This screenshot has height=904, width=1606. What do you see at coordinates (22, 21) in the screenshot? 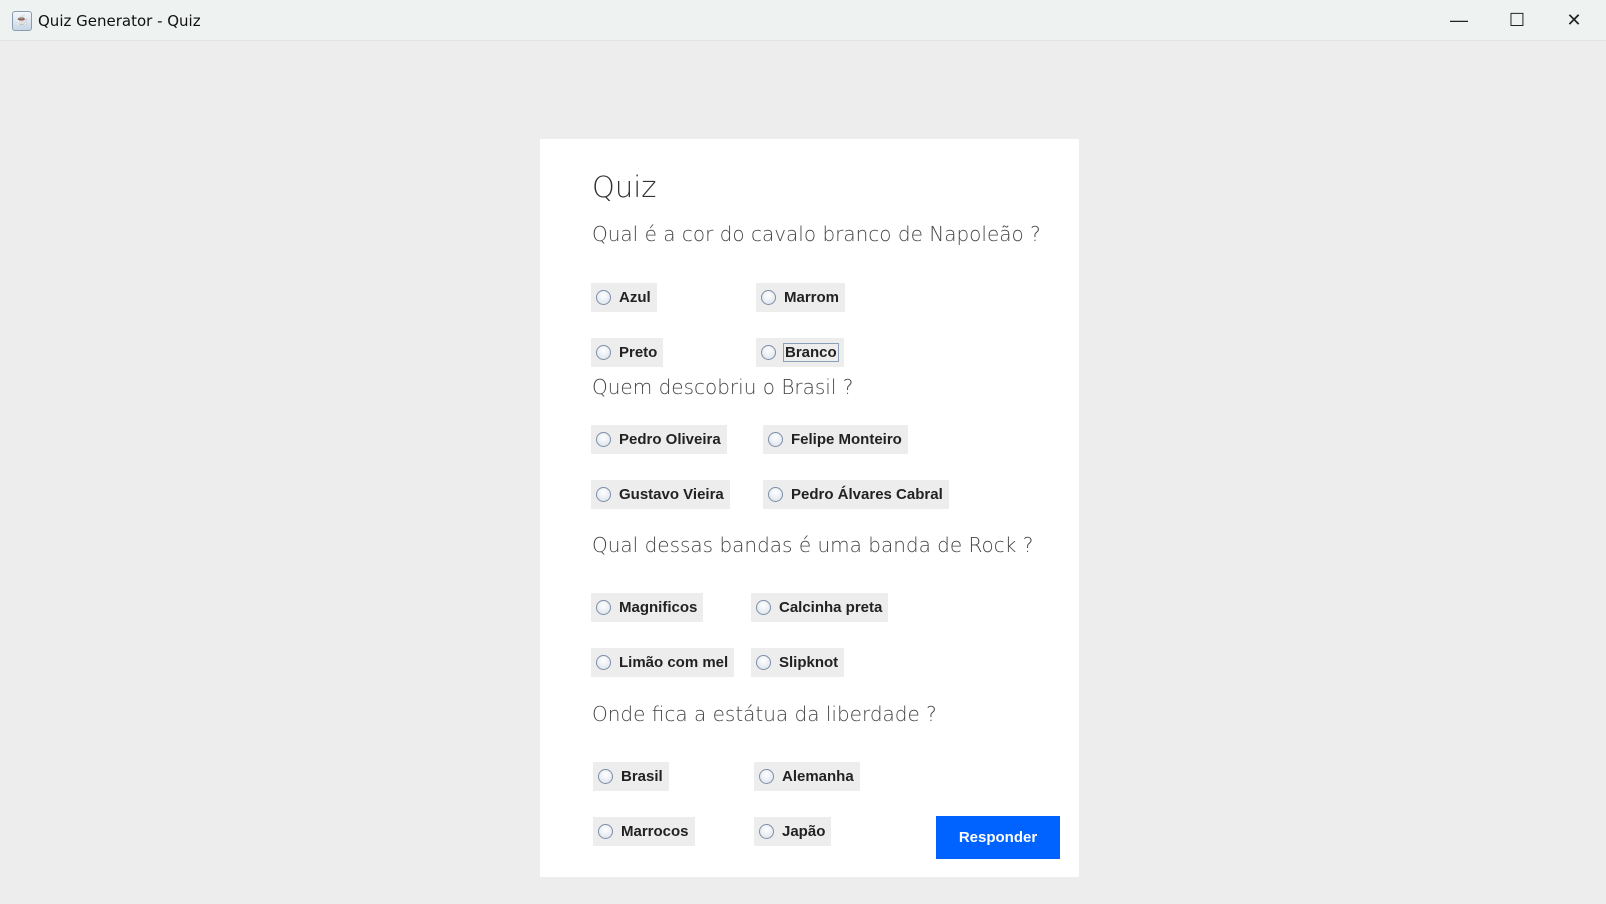
I see `java-app-icon: ☕` at bounding box center [22, 21].